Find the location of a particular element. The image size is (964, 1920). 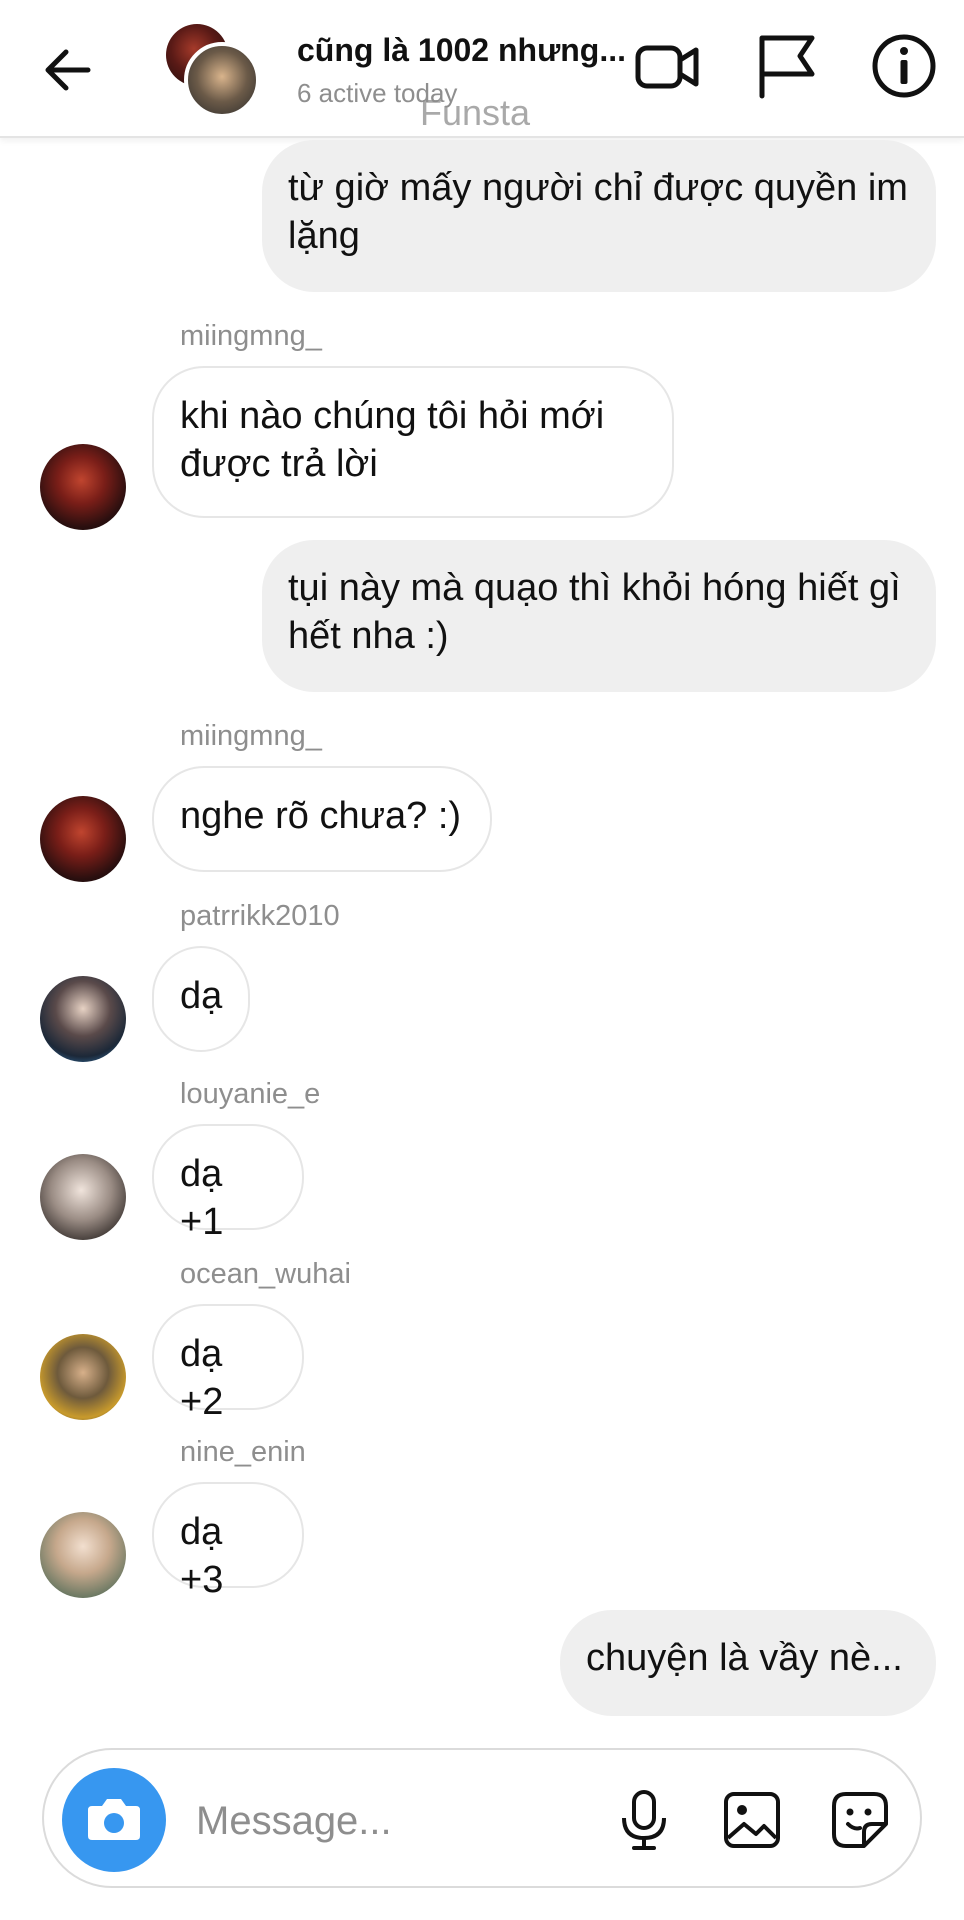

camera-button is located at coordinates (114, 1820).